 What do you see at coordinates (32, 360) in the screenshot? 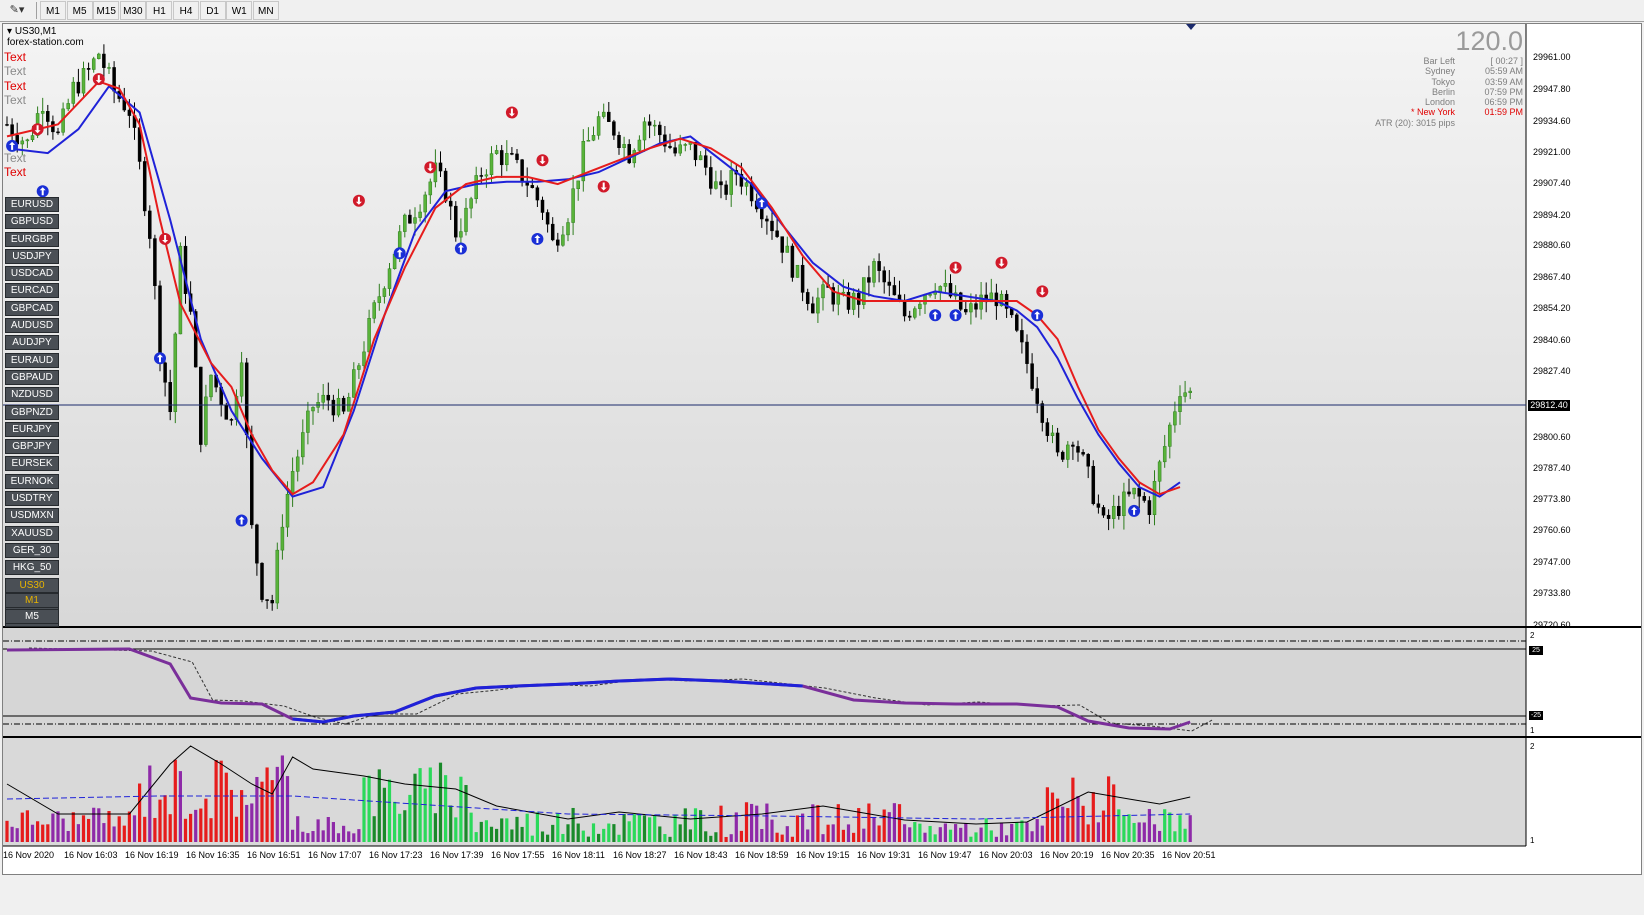
I see `symbol-button-euraud: EURAUD` at bounding box center [32, 360].